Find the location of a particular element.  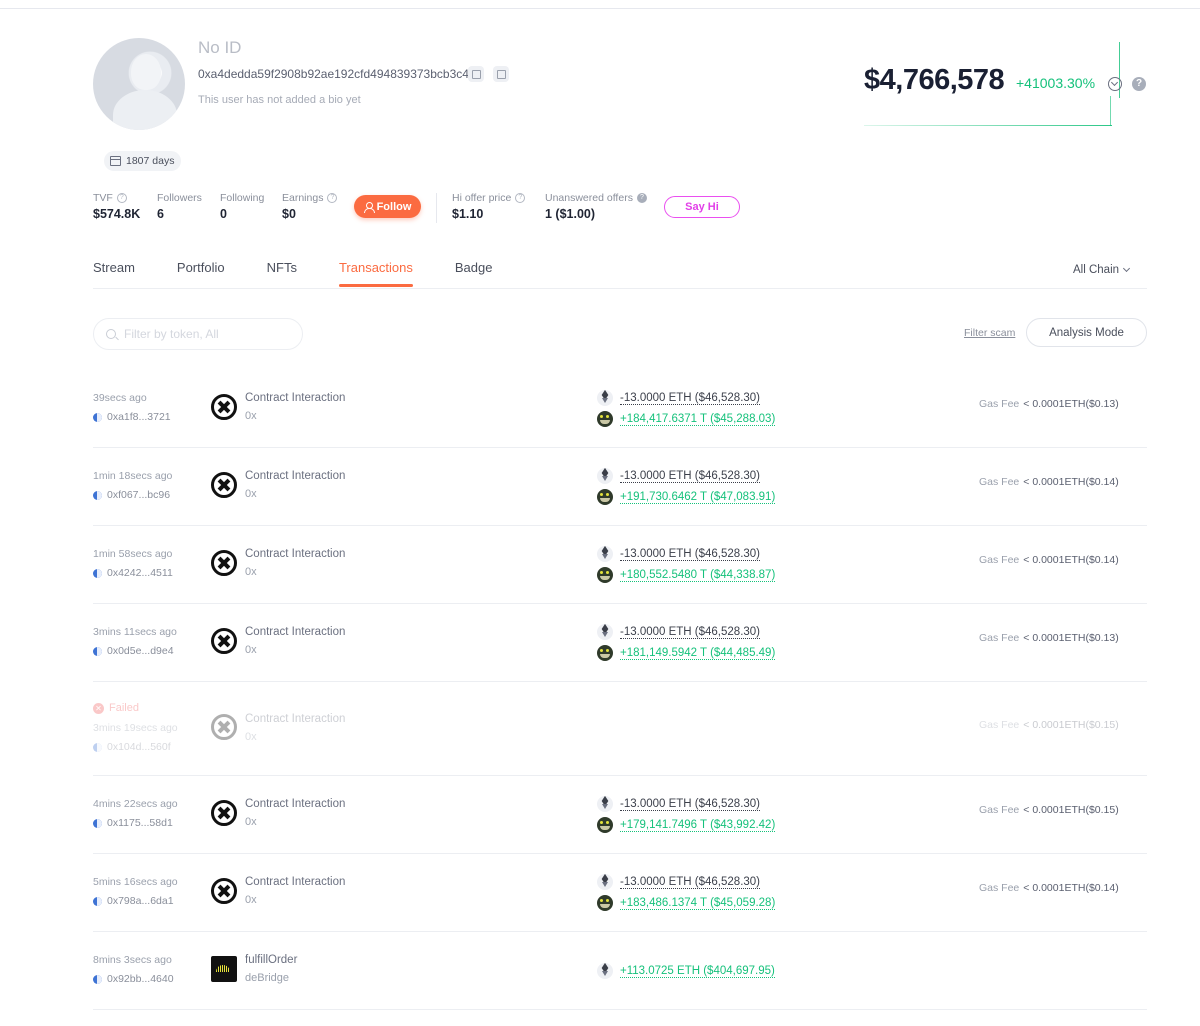

token-in: +191,730.6462 T ($47,083.91) is located at coordinates (686, 497).